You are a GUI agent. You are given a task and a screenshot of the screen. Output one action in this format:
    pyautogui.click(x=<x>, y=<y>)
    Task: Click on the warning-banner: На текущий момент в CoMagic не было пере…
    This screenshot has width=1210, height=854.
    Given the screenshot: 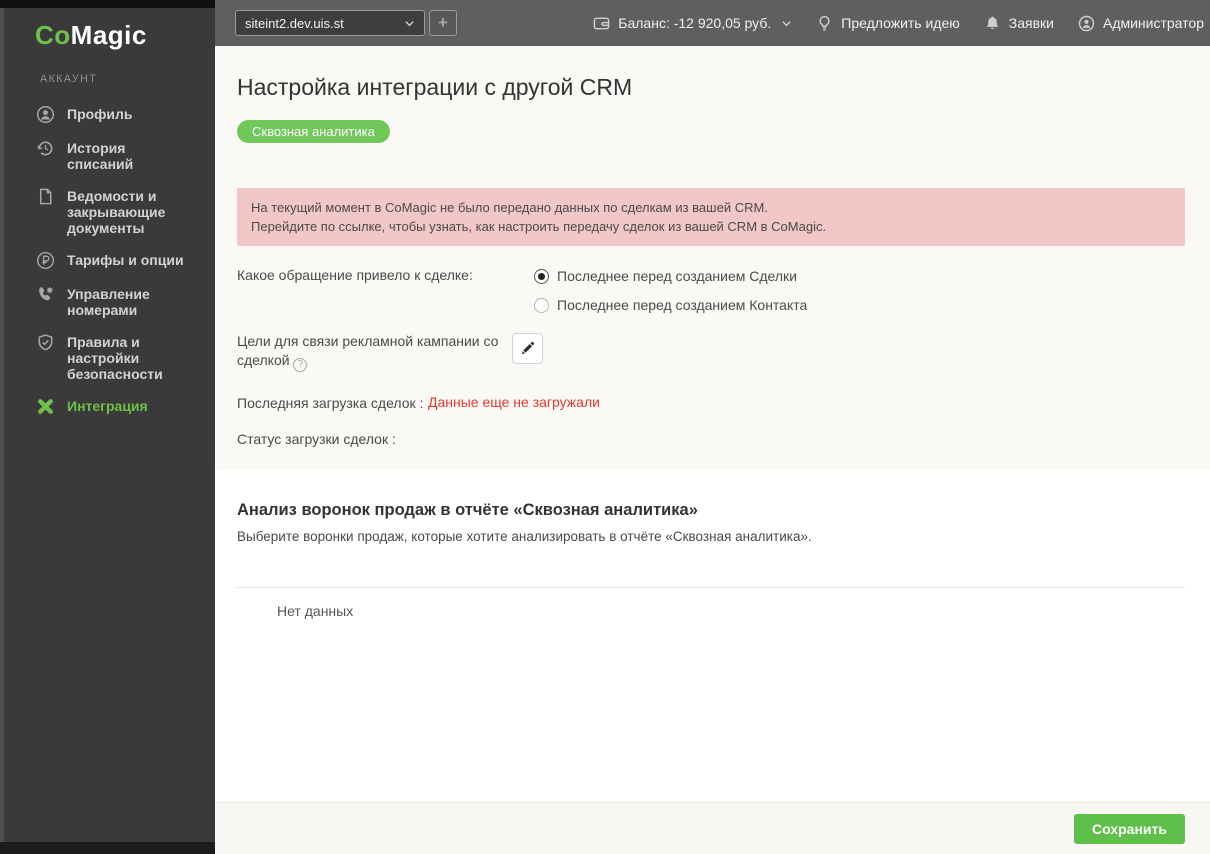 What is the action you would take?
    pyautogui.click(x=711, y=217)
    